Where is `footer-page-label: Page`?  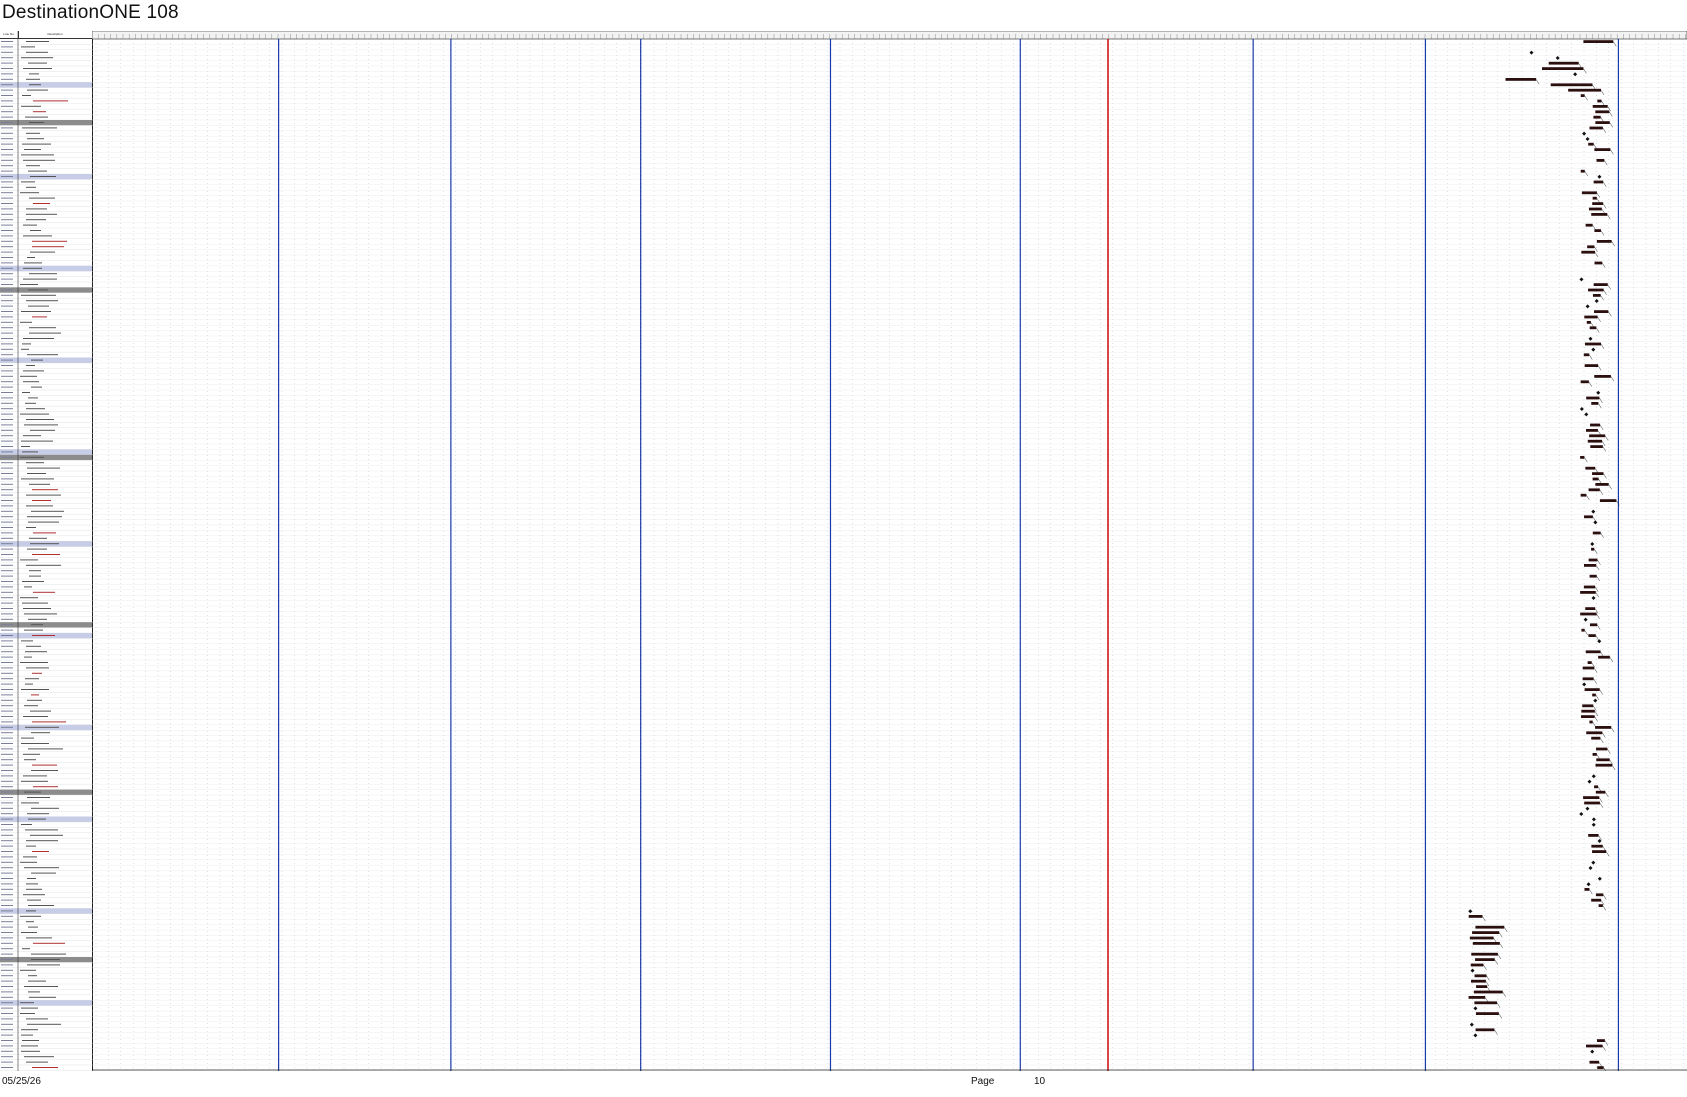 footer-page-label: Page is located at coordinates (983, 1081).